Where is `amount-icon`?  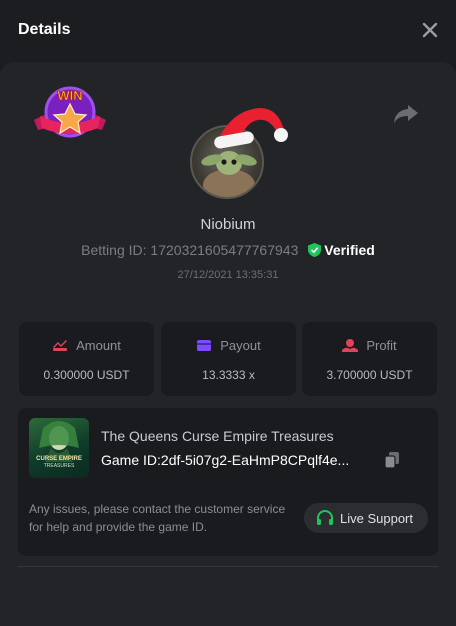
amount-icon is located at coordinates (60, 345).